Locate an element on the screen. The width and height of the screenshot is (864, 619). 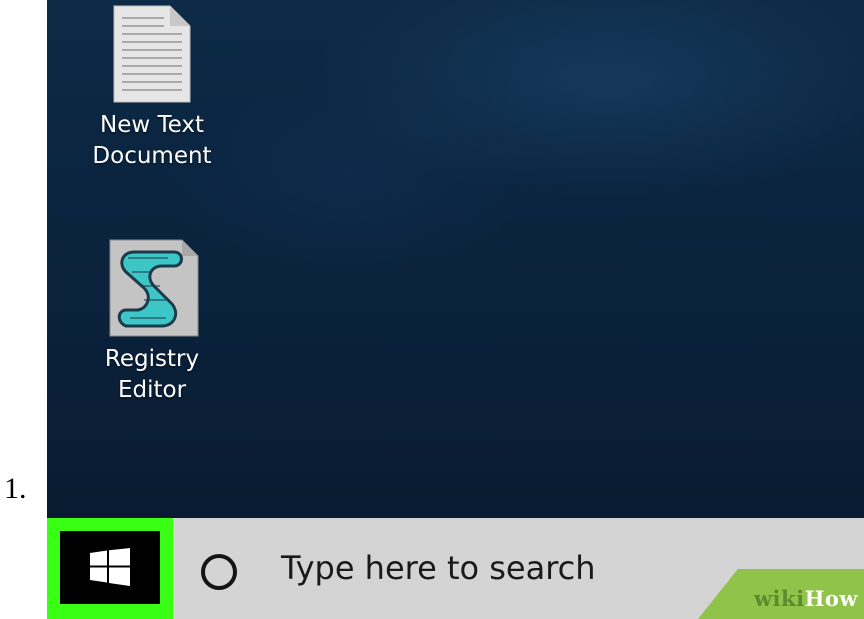
label-line: Document is located at coordinates (152, 156).